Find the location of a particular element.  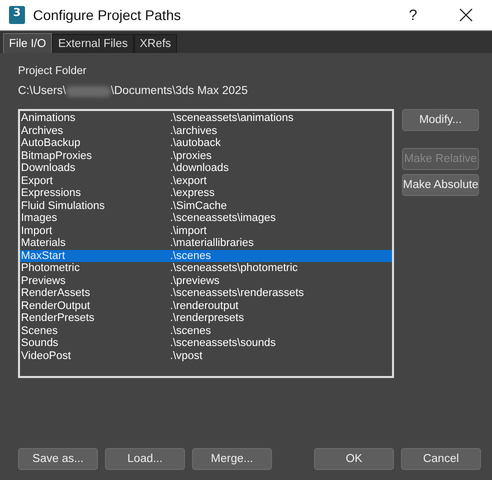

list-row: Previews .\previews is located at coordinates (206, 280).